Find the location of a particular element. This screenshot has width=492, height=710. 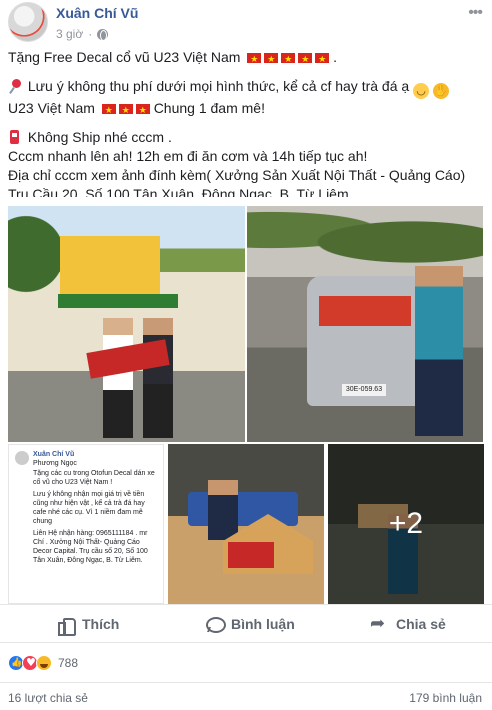

thumbs-up-icon is located at coordinates (66, 625).